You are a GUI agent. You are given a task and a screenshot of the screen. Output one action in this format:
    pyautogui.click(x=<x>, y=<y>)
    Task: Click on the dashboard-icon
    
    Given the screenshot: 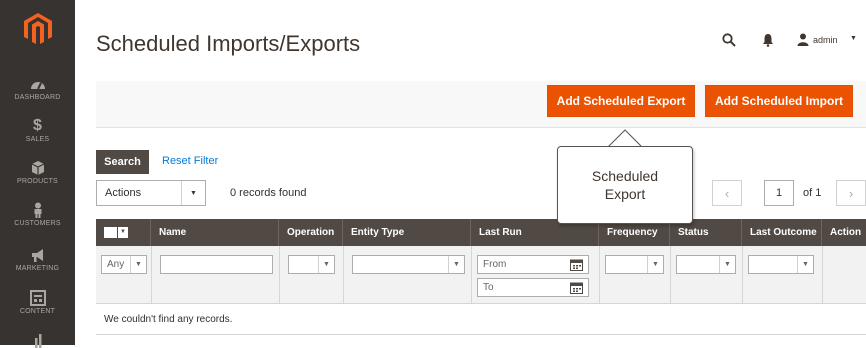 What is the action you would take?
    pyautogui.click(x=37, y=86)
    